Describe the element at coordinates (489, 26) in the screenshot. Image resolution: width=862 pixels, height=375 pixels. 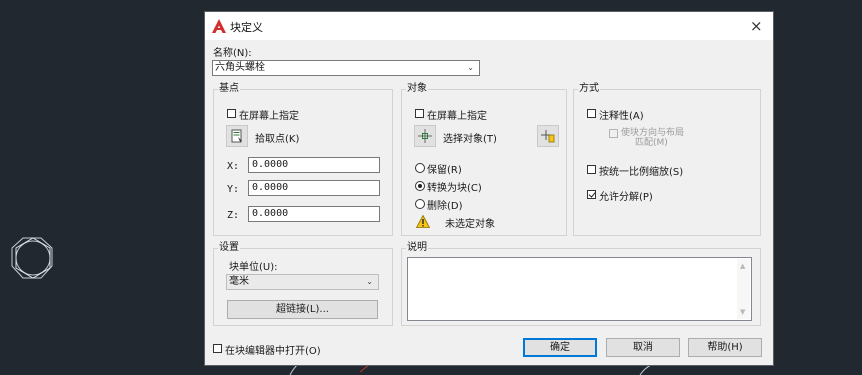
I see `title-bar: 块定义 ×` at that location.